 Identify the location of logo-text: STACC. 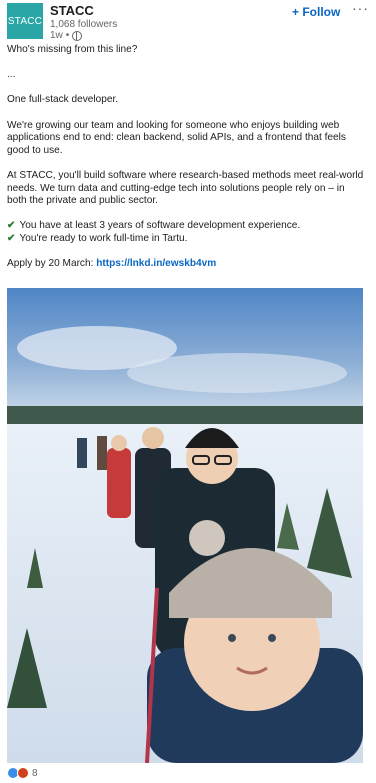
(25, 21).